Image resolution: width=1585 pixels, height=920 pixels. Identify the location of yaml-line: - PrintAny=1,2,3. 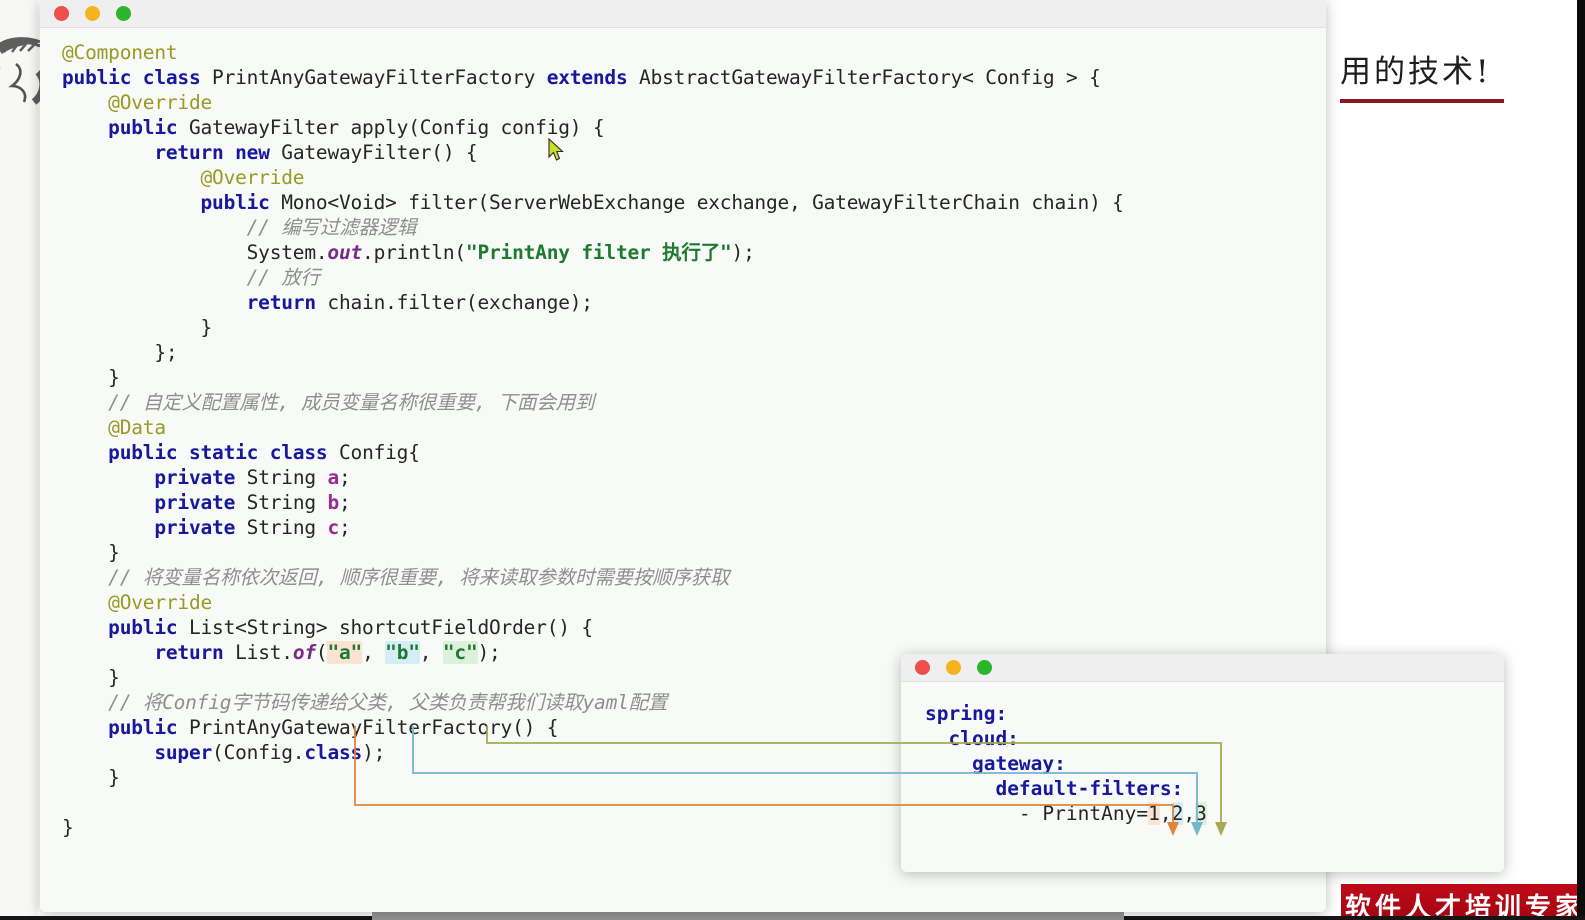
(1214, 811).